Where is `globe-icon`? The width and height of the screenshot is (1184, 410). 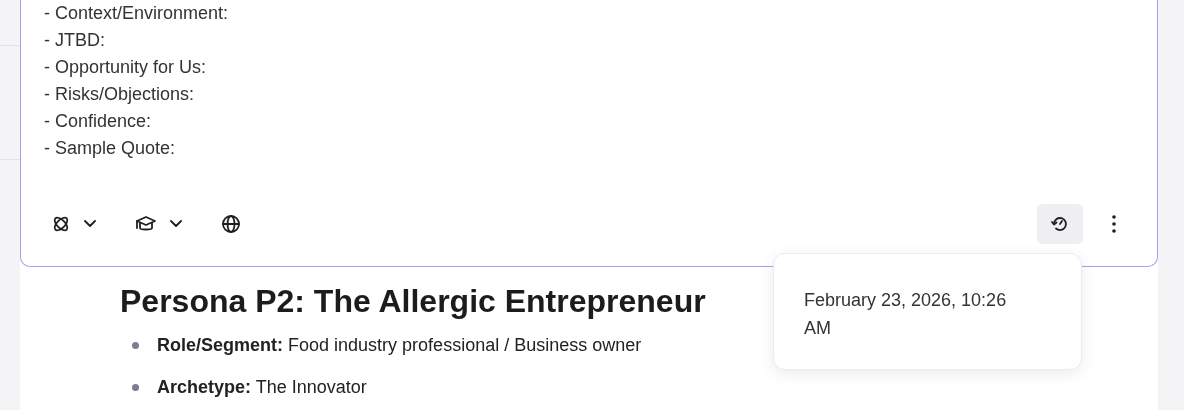
globe-icon is located at coordinates (231, 224).